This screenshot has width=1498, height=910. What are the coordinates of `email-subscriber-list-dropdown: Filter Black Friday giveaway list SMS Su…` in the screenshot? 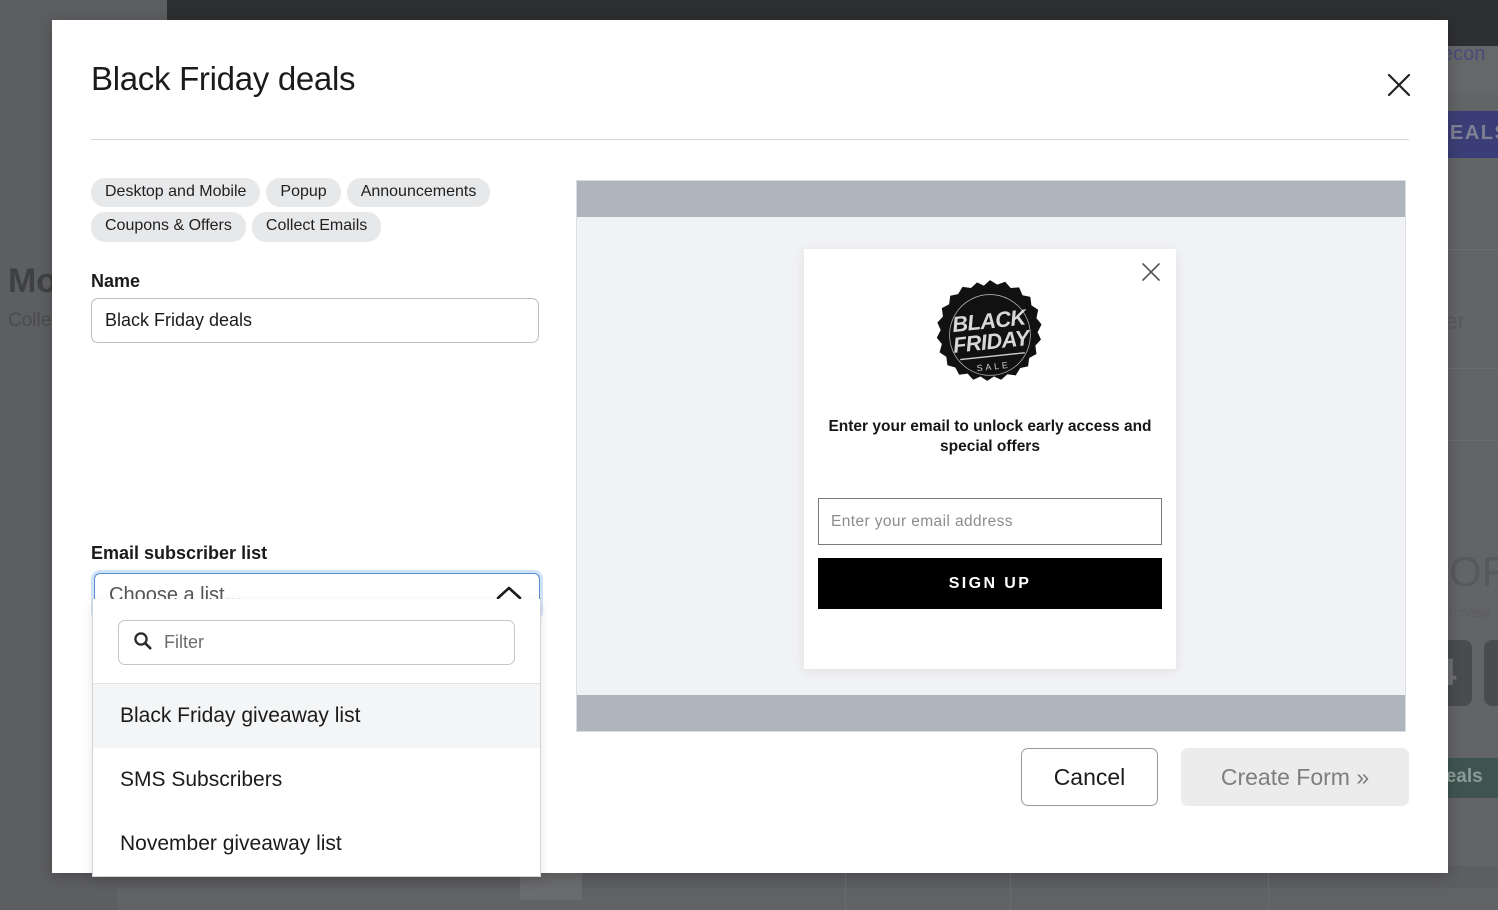 It's located at (316, 738).